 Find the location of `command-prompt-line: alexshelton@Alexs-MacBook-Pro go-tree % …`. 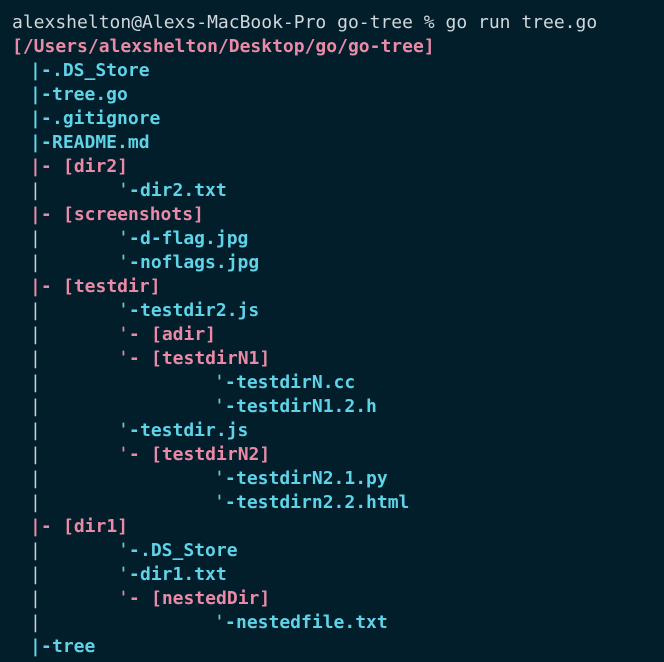

command-prompt-line: alexshelton@Alexs-MacBook-Pro go-tree % … is located at coordinates (332, 23).